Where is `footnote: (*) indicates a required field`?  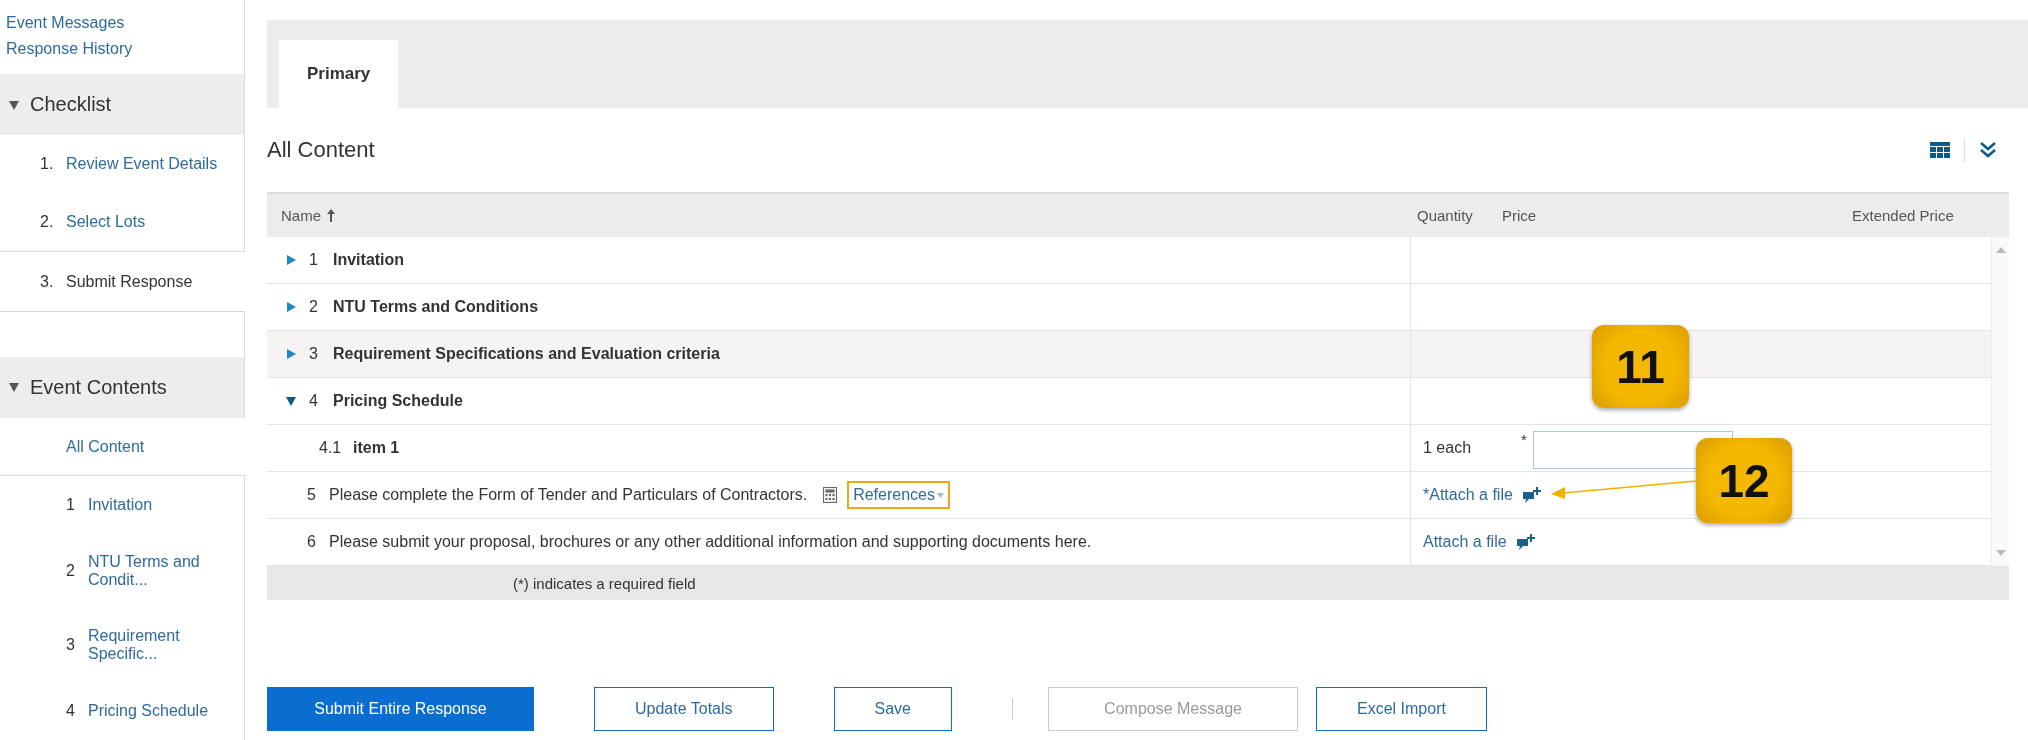 footnote: (*) indicates a required field is located at coordinates (604, 583).